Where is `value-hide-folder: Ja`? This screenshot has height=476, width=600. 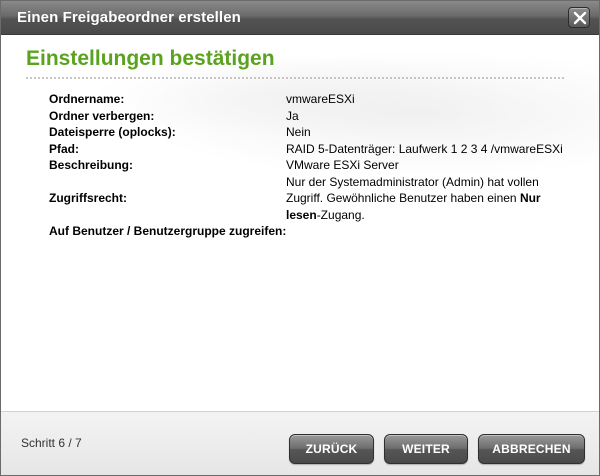 value-hide-folder: Ja is located at coordinates (292, 115).